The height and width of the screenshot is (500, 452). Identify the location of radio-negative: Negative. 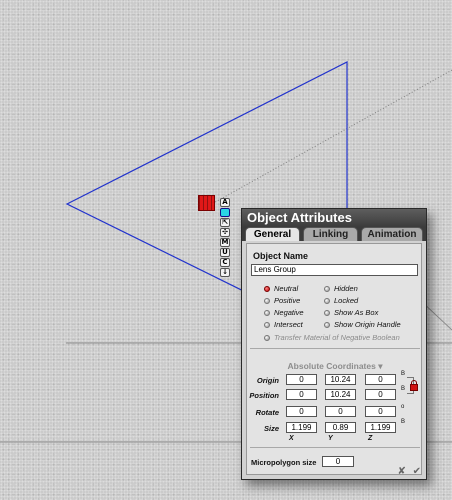
(284, 312).